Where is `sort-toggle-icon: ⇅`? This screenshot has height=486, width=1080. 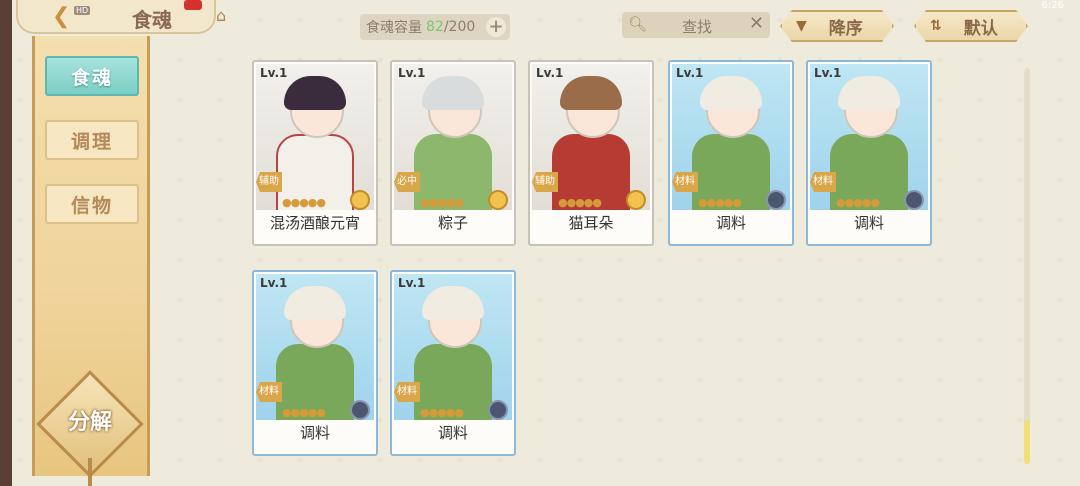 sort-toggle-icon: ⇅ is located at coordinates (936, 26).